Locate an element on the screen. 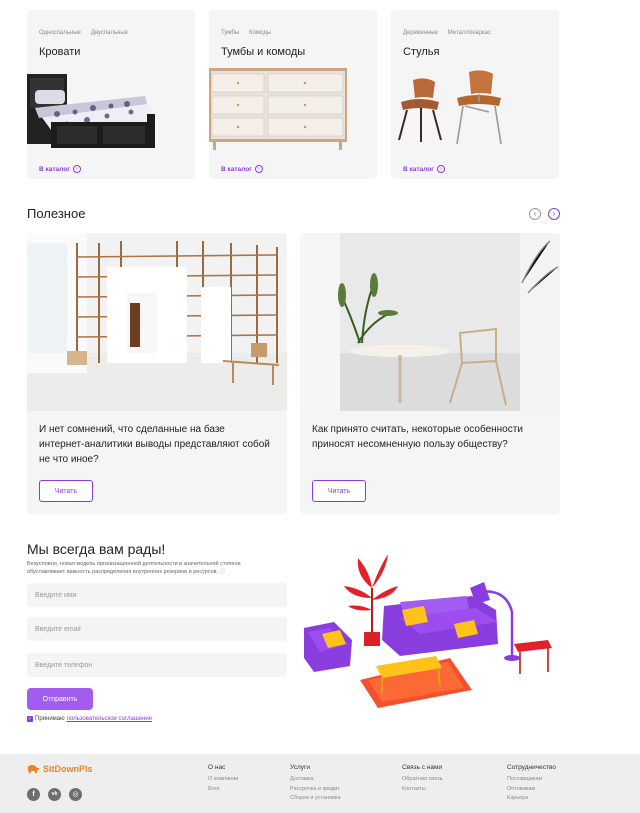  chairs-image is located at coordinates (450, 107).